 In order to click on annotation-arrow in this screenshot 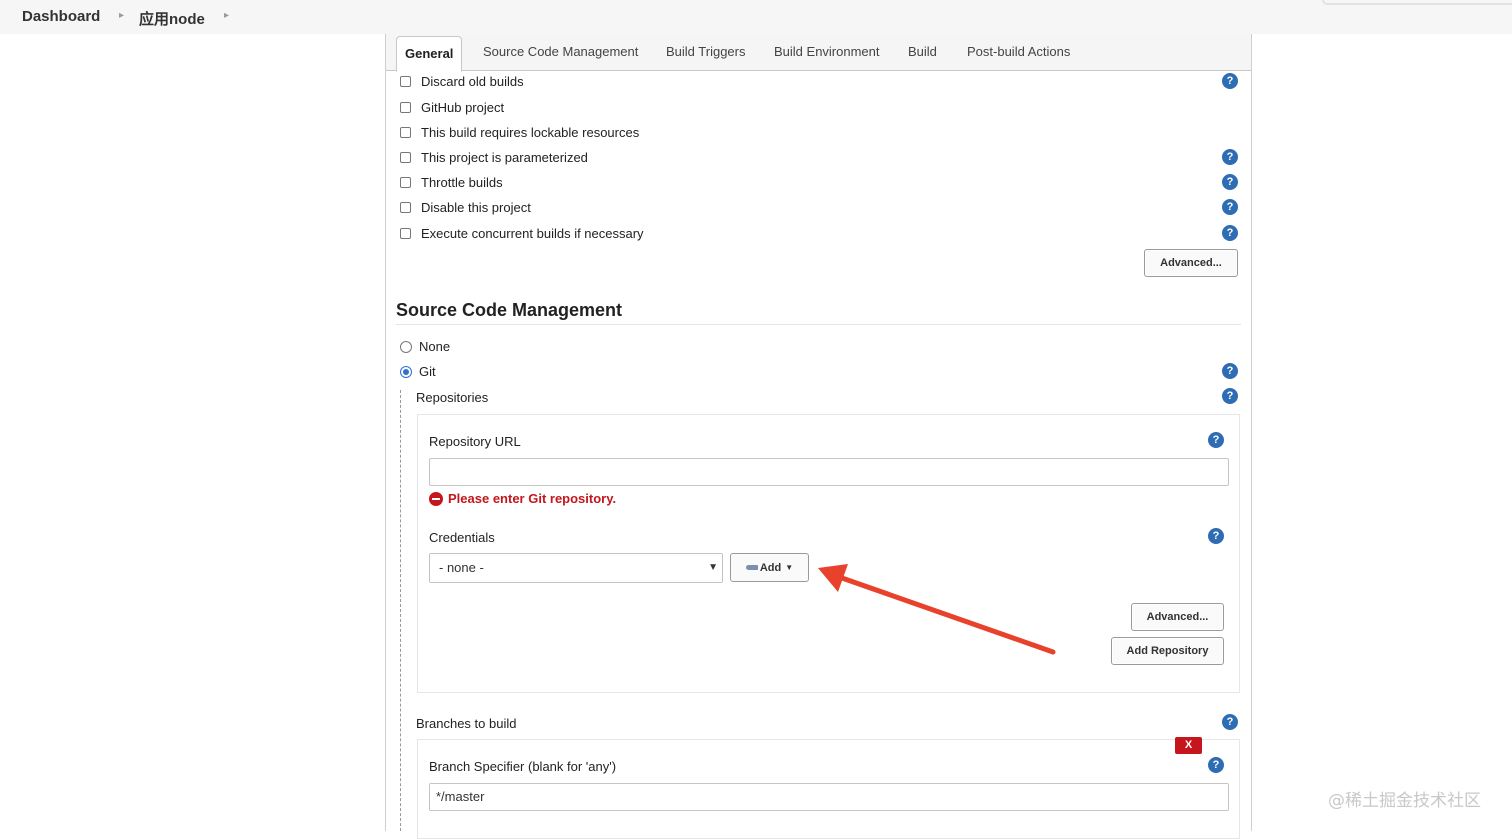, I will do `click(937, 609)`.